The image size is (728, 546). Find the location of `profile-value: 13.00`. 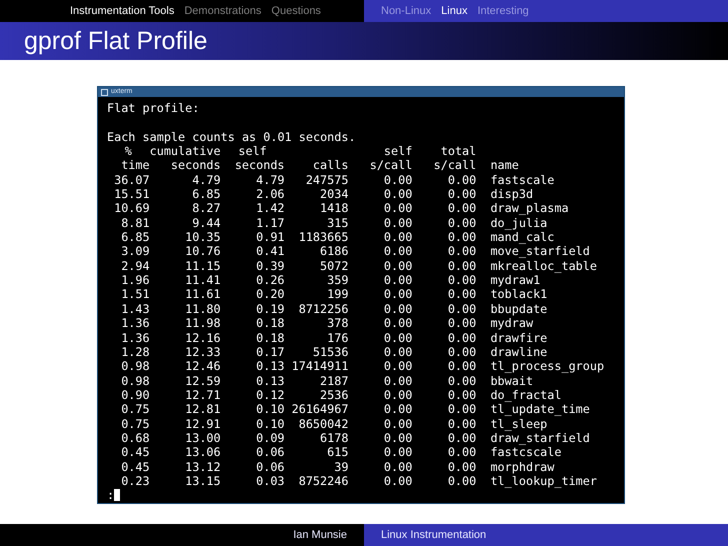

profile-value: 13.00 is located at coordinates (203, 437).